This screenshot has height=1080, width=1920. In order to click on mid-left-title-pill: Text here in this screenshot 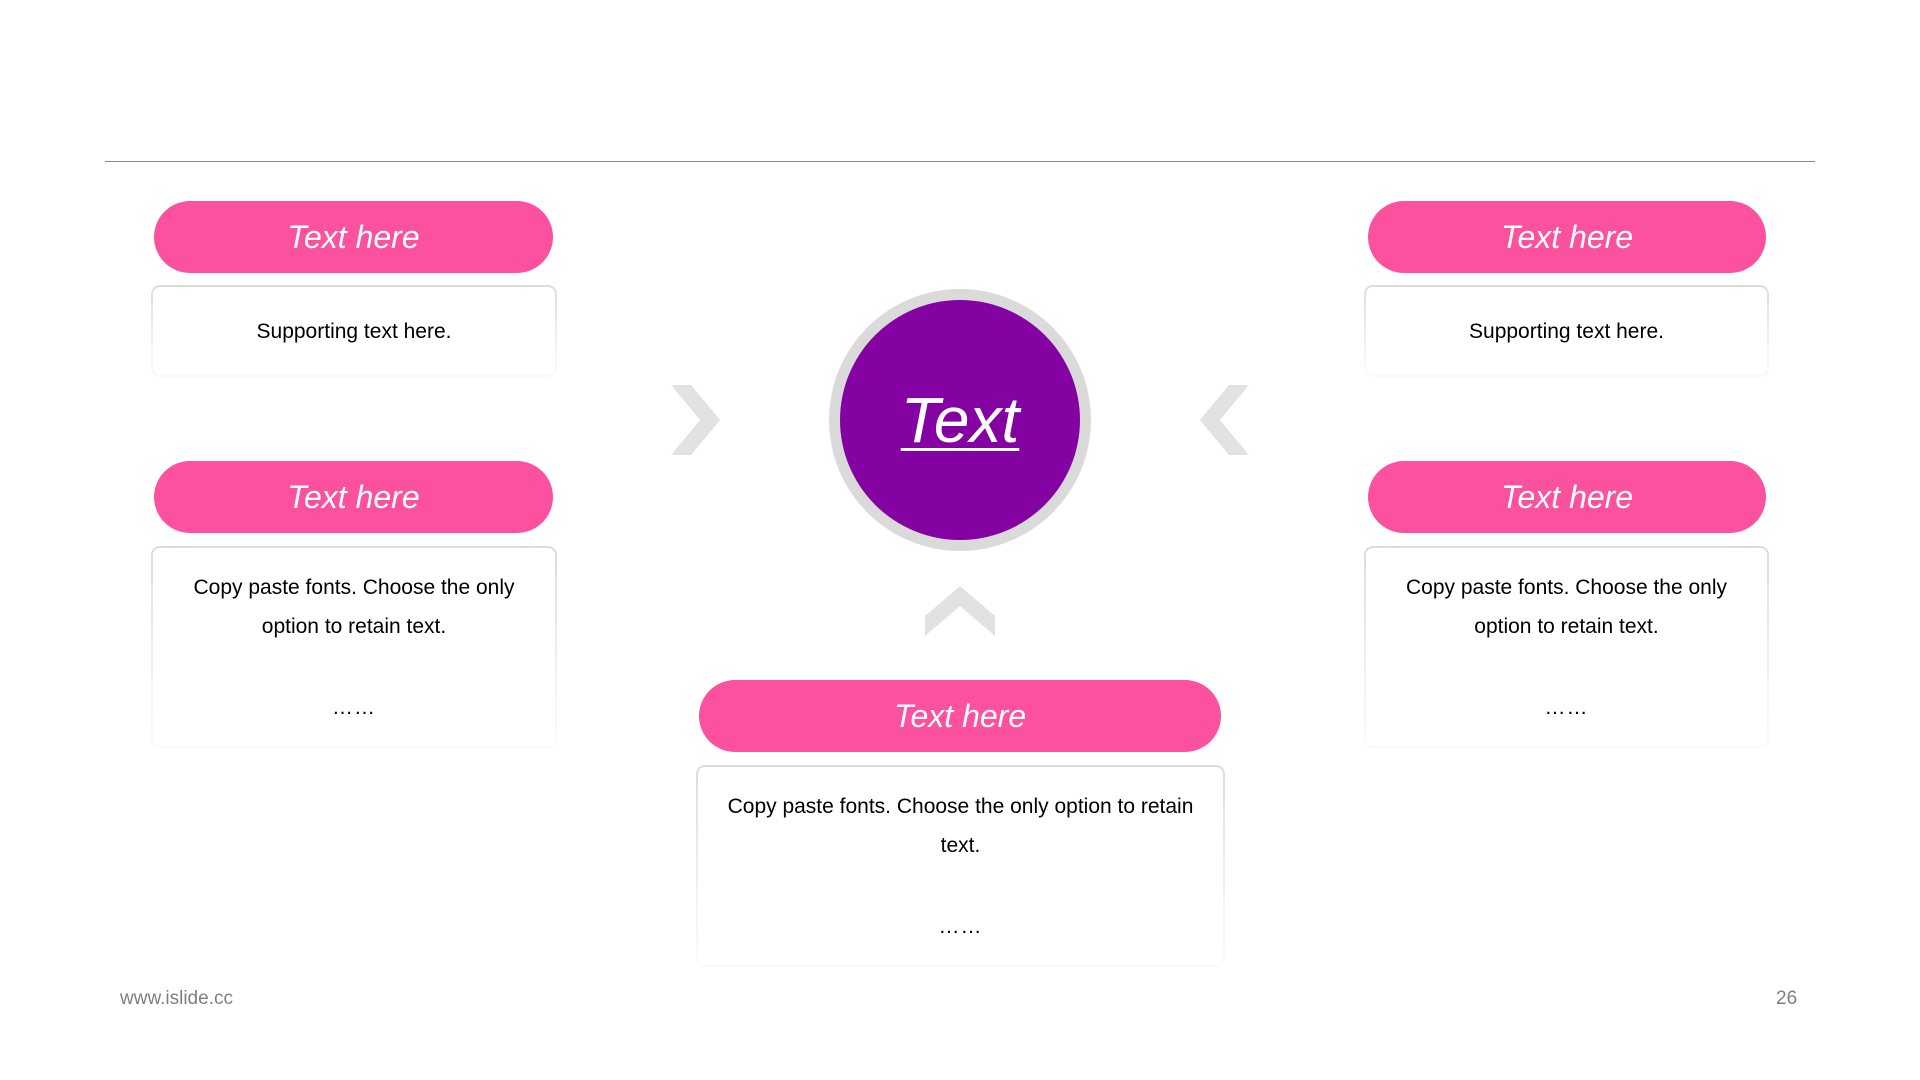, I will do `click(353, 497)`.